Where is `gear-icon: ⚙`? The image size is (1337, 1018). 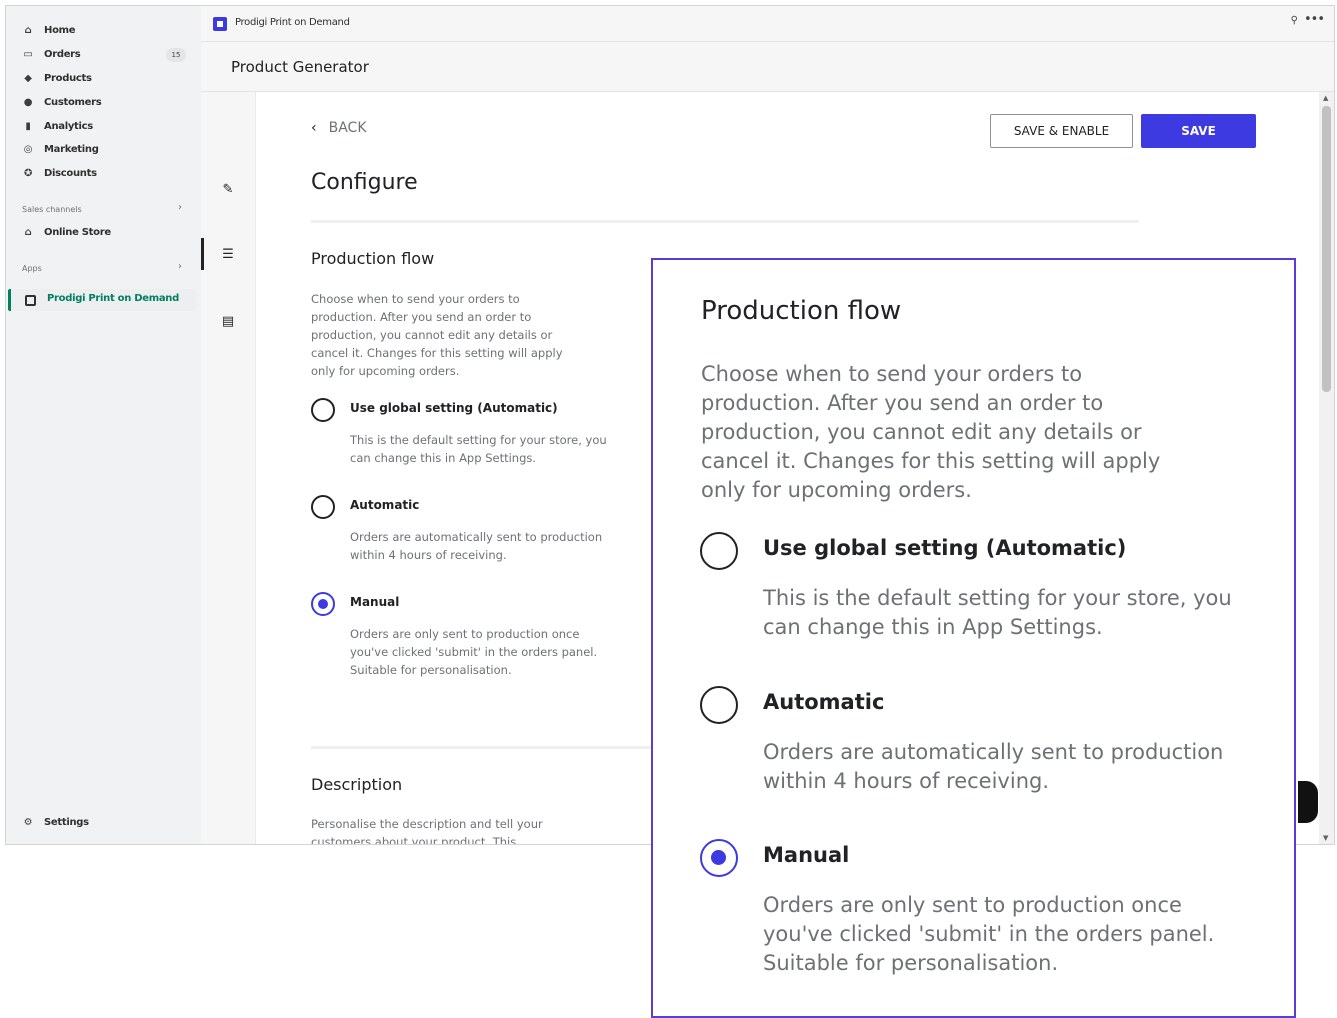 gear-icon: ⚙ is located at coordinates (28, 822).